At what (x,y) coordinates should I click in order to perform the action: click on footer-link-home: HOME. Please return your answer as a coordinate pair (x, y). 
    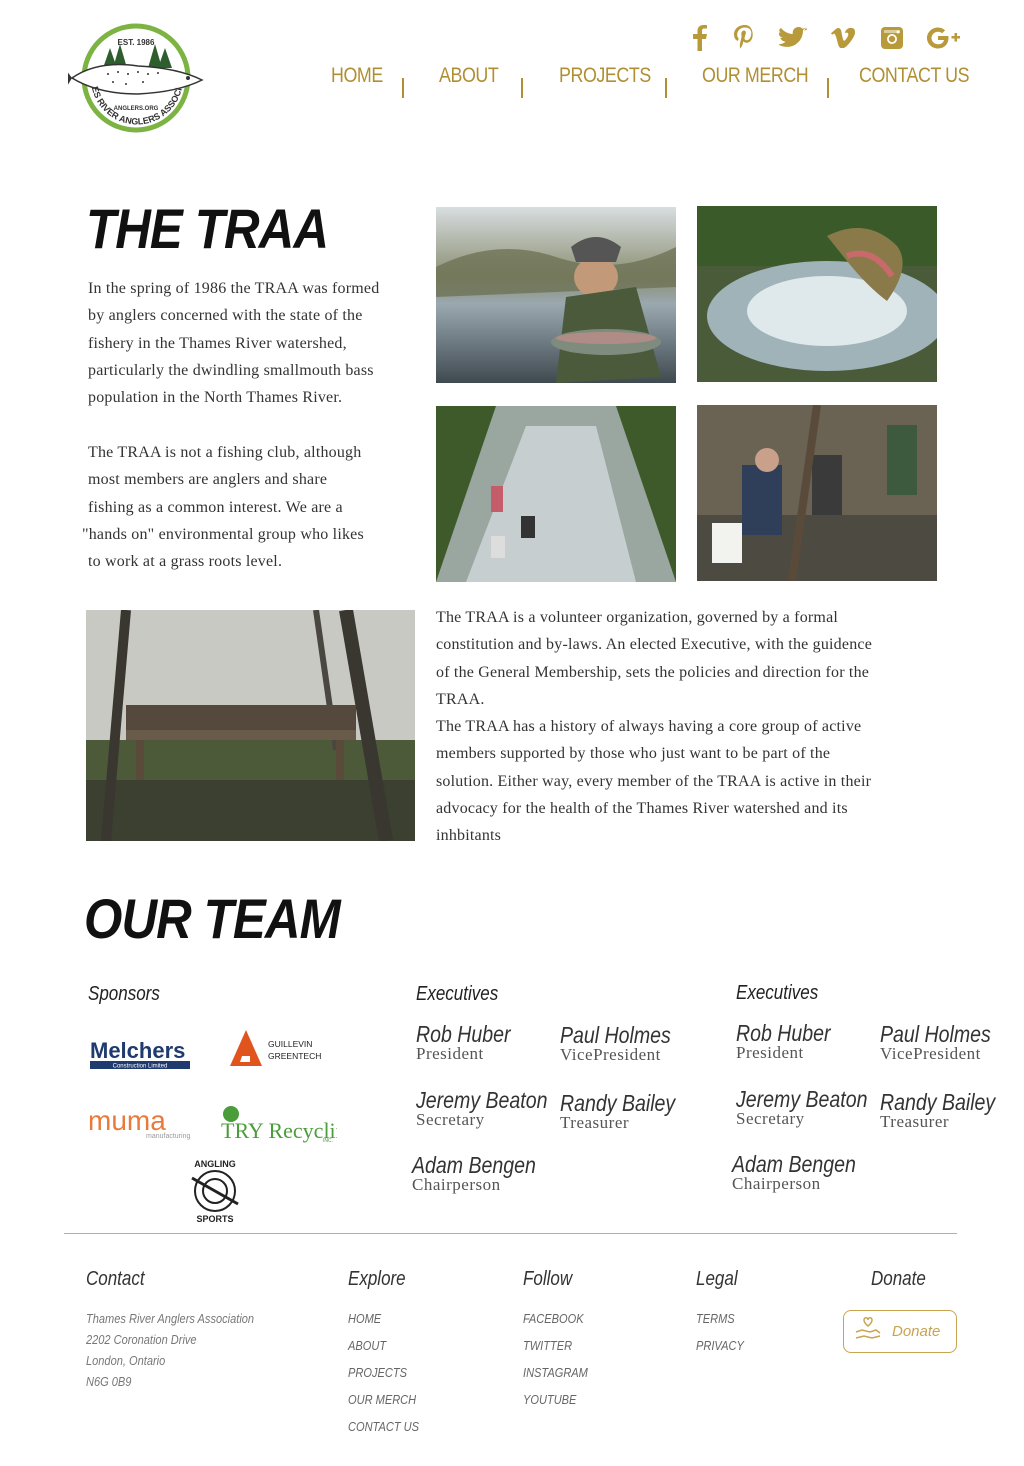
    Looking at the image, I should click on (364, 1318).